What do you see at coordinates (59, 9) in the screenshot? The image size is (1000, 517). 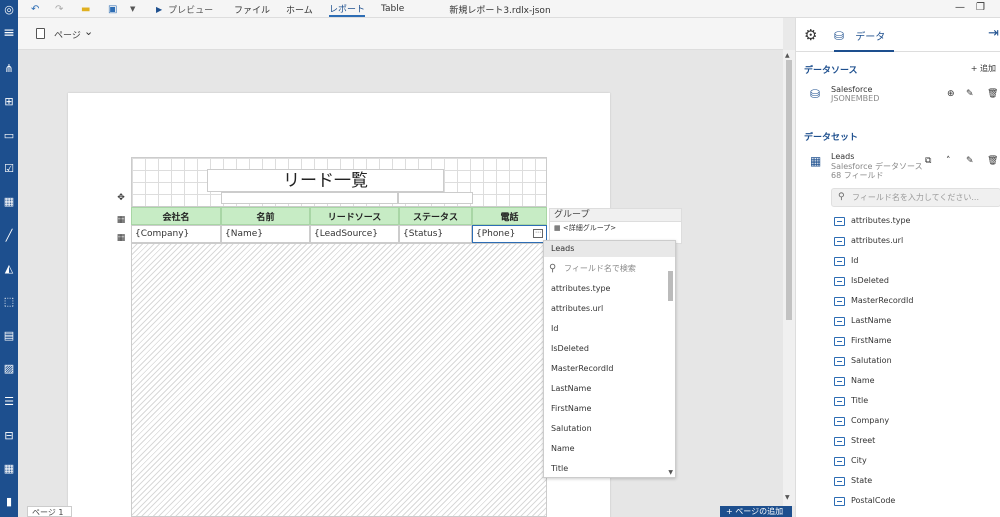 I see `redo-icon: ↷` at bounding box center [59, 9].